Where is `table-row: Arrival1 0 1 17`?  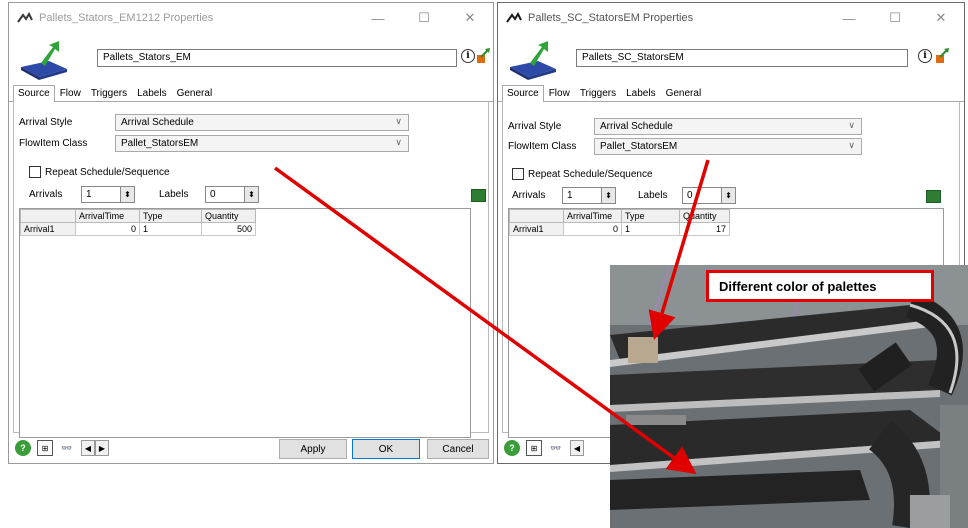
table-row: Arrival1 0 1 17 is located at coordinates (619, 229).